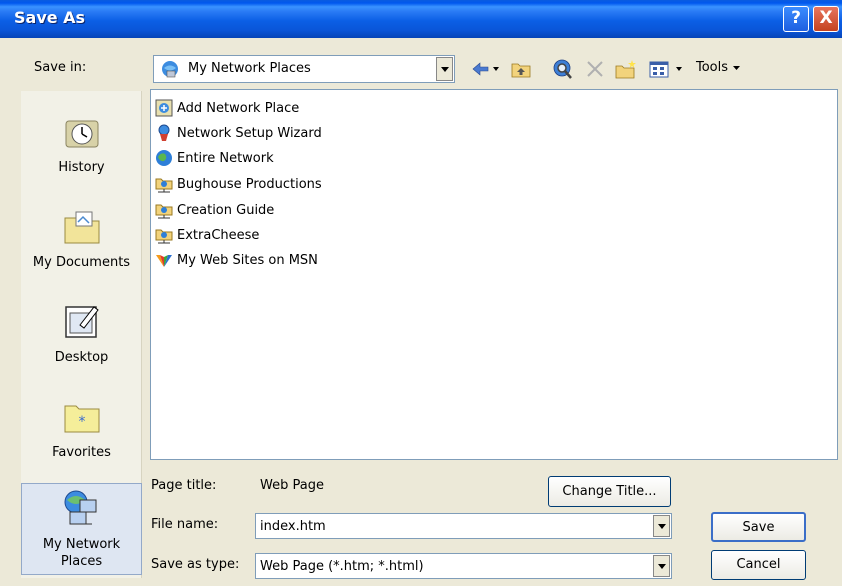 This screenshot has height=586, width=842. What do you see at coordinates (563, 69) in the screenshot?
I see `search-web-icon` at bounding box center [563, 69].